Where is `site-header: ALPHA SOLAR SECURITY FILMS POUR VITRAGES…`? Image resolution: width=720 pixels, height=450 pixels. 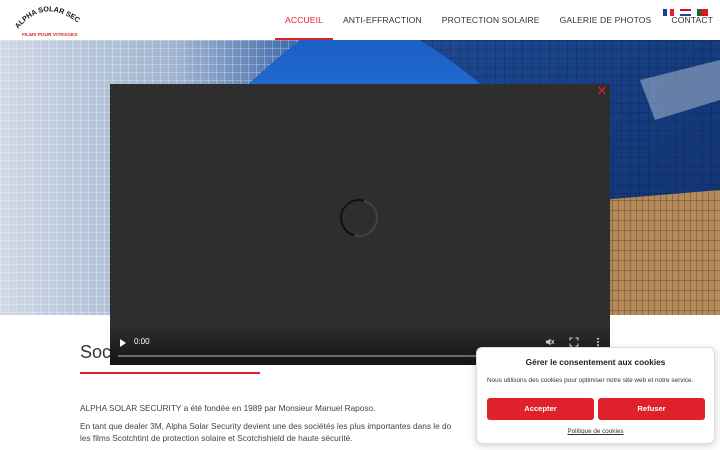
site-header: ALPHA SOLAR SECURITY FILMS POUR VITRAGES… is located at coordinates (360, 20).